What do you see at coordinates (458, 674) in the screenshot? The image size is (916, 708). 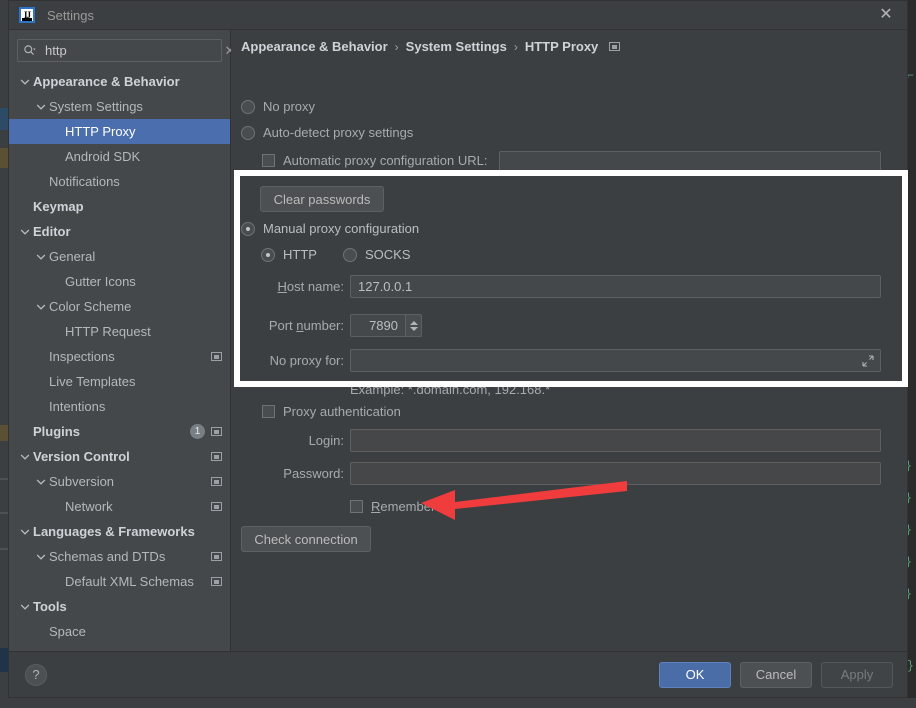 I see `dialog-footer: ? OK Cancel Apply` at bounding box center [458, 674].